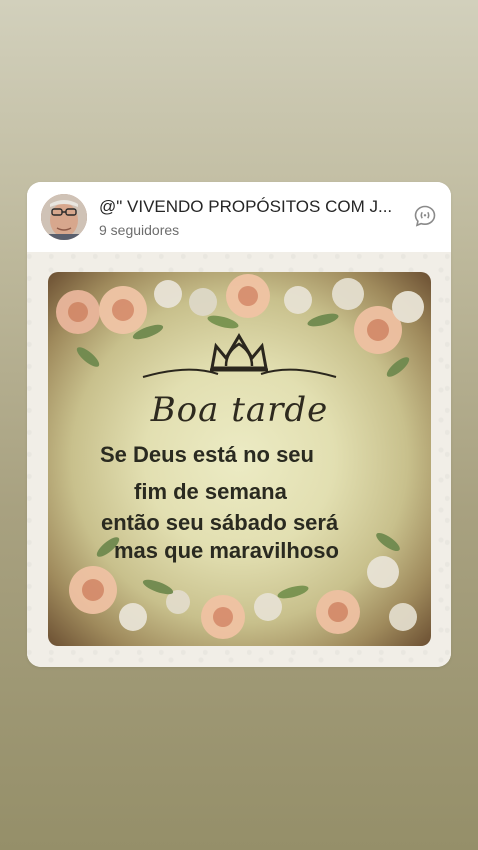  I want to click on avatar-image, so click(64, 217).